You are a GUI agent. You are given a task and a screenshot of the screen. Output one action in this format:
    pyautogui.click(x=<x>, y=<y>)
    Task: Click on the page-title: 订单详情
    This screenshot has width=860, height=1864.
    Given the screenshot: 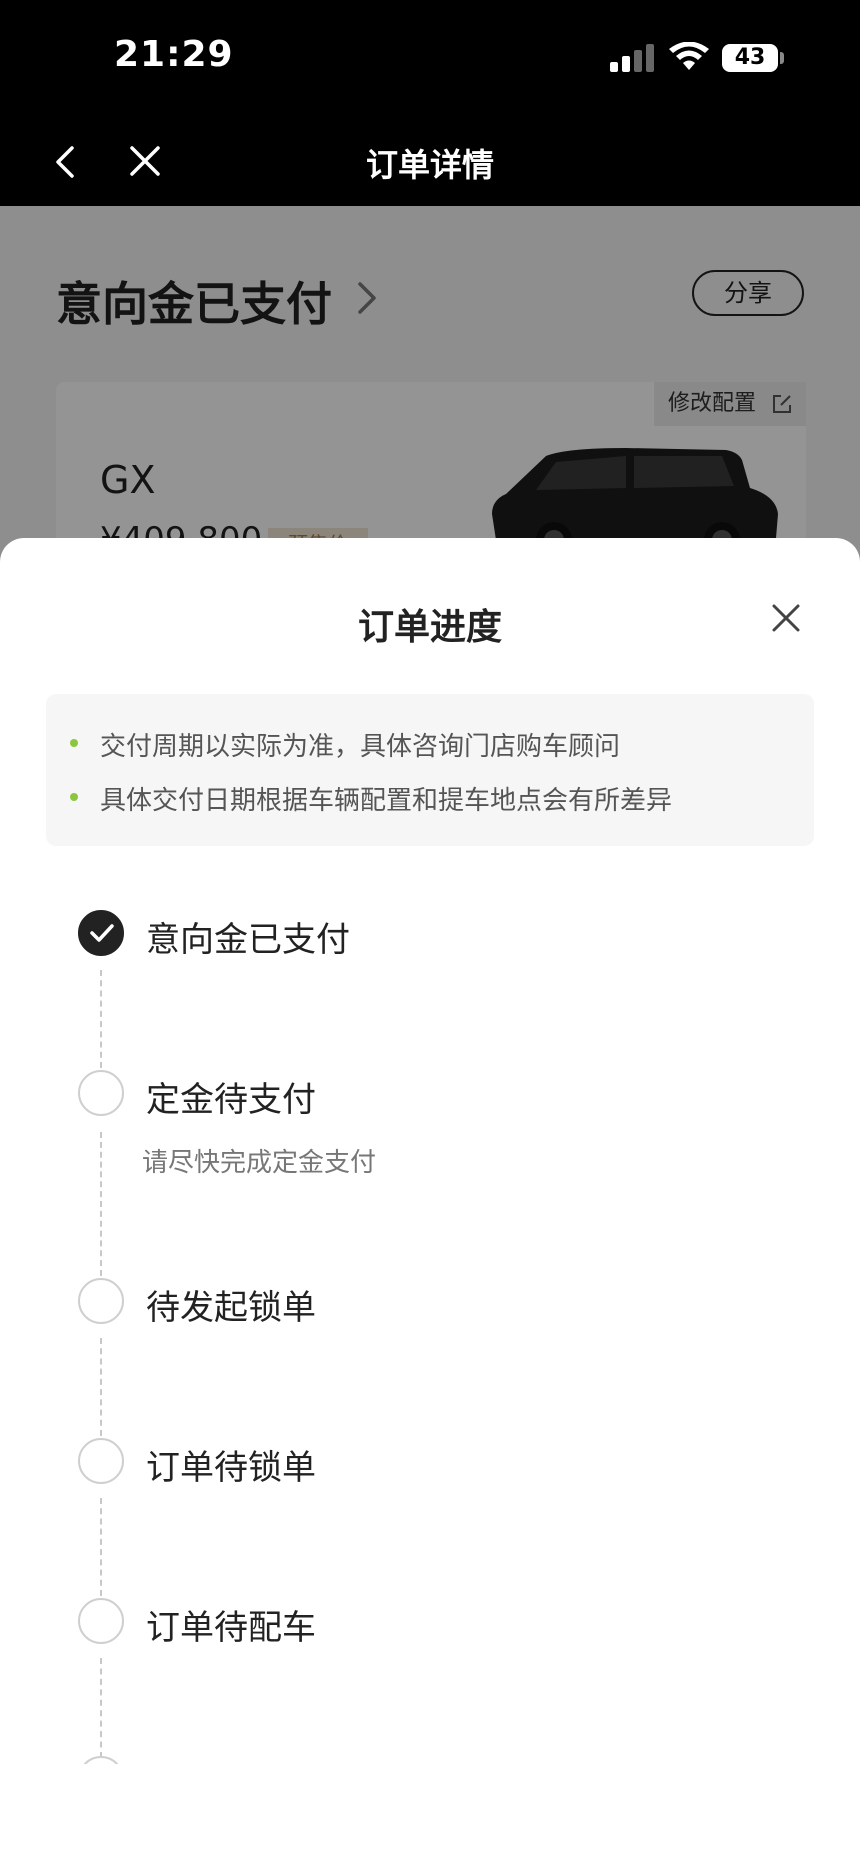 What is the action you would take?
    pyautogui.click(x=429, y=165)
    